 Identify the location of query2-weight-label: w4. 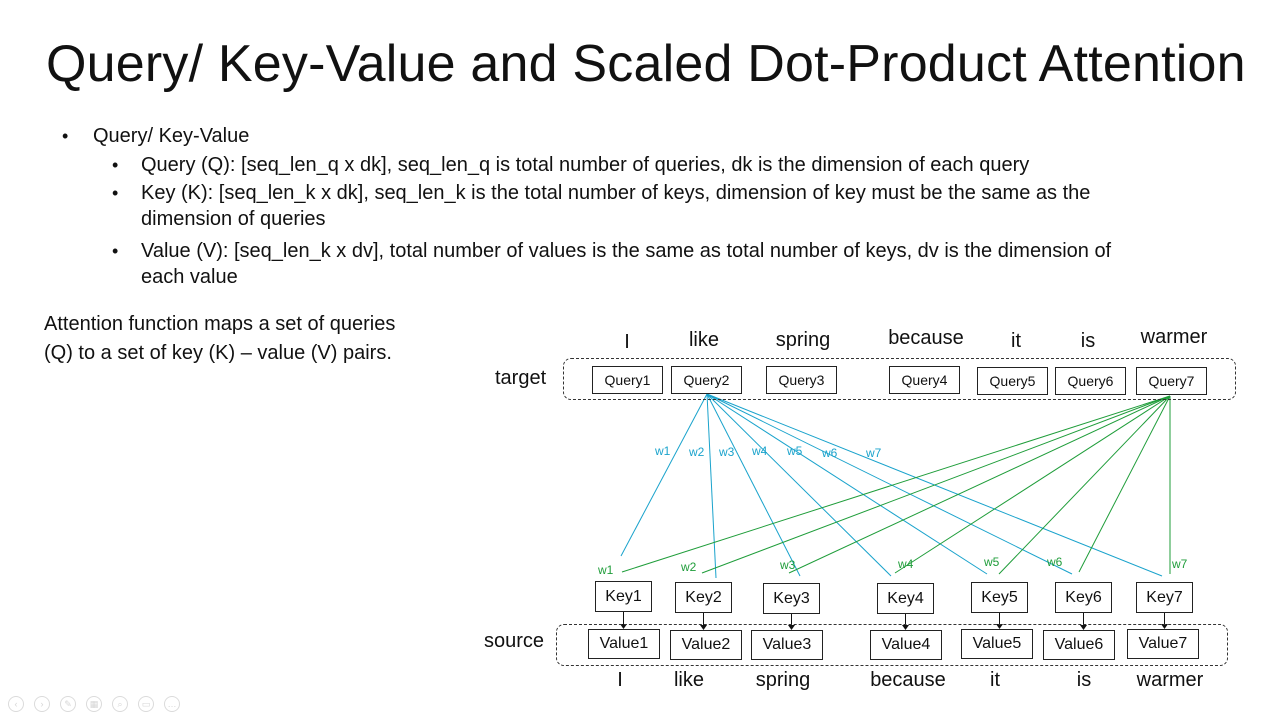
(760, 451).